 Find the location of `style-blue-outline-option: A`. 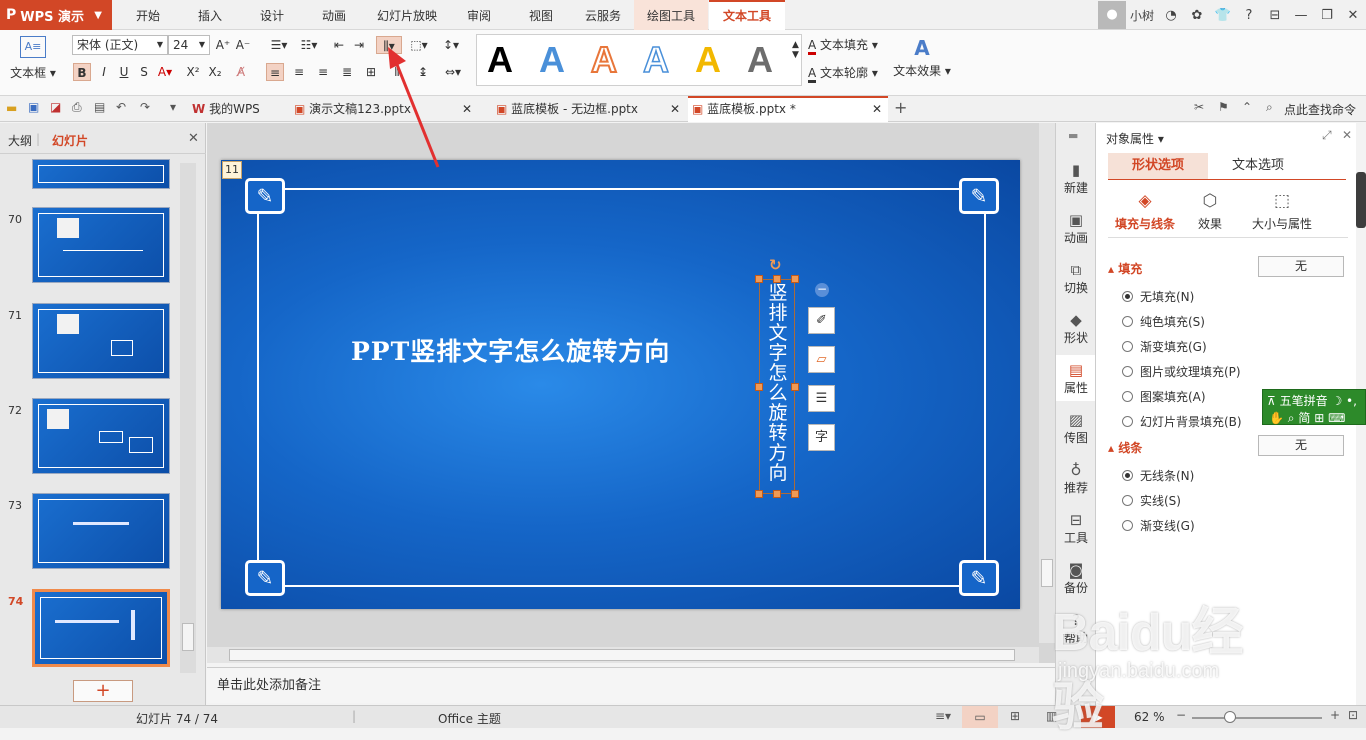

style-blue-outline-option: A is located at coordinates (656, 59).